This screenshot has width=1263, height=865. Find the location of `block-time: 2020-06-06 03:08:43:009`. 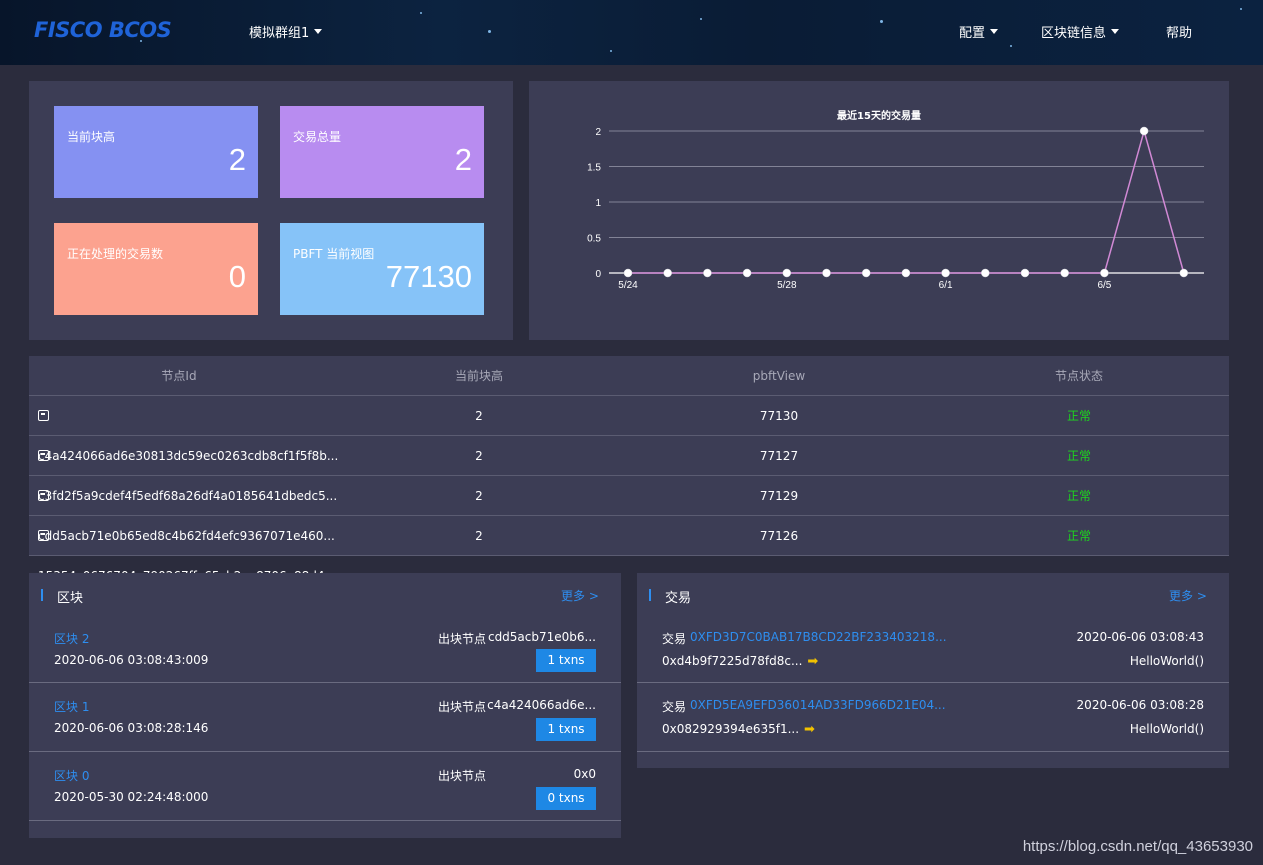

block-time: 2020-06-06 03:08:43:009 is located at coordinates (131, 660).